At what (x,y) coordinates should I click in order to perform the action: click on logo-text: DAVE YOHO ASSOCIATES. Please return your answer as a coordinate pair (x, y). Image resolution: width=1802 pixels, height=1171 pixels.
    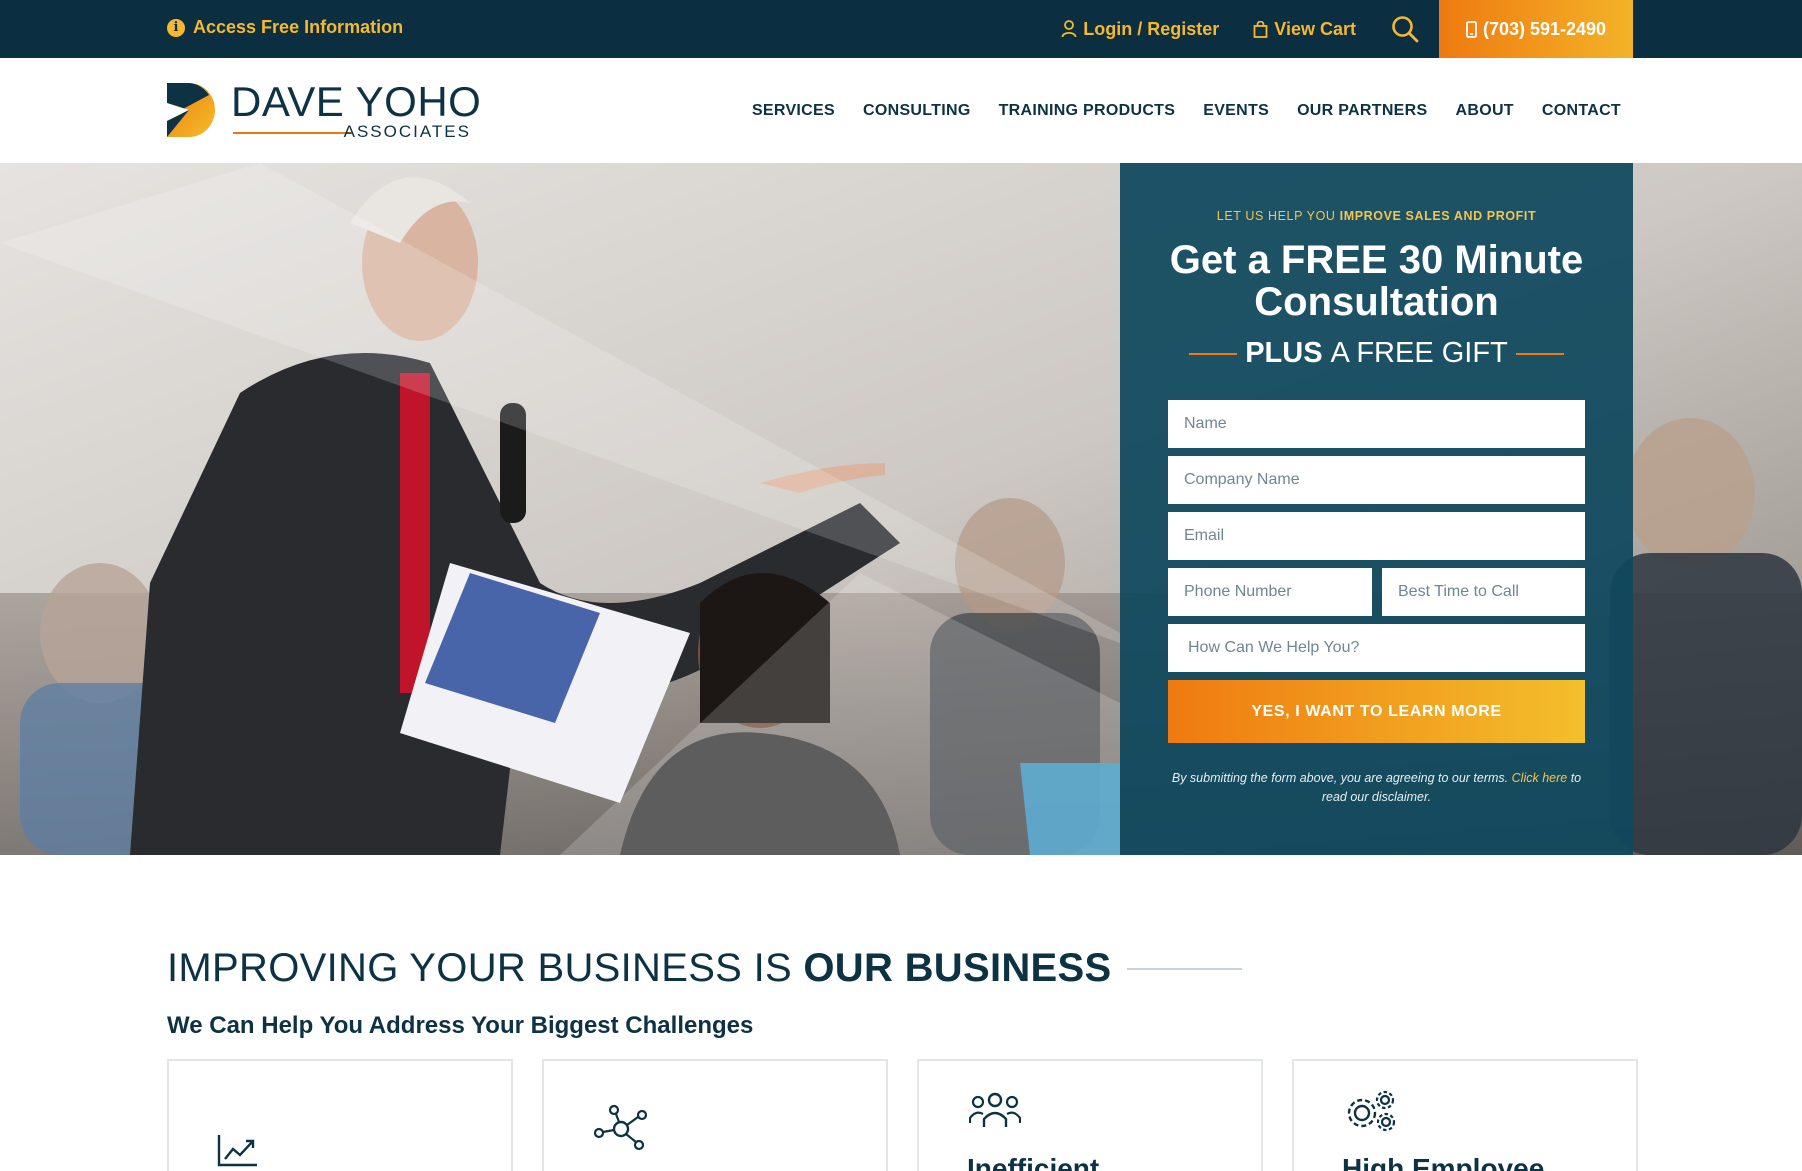
    Looking at the image, I should click on (356, 111).